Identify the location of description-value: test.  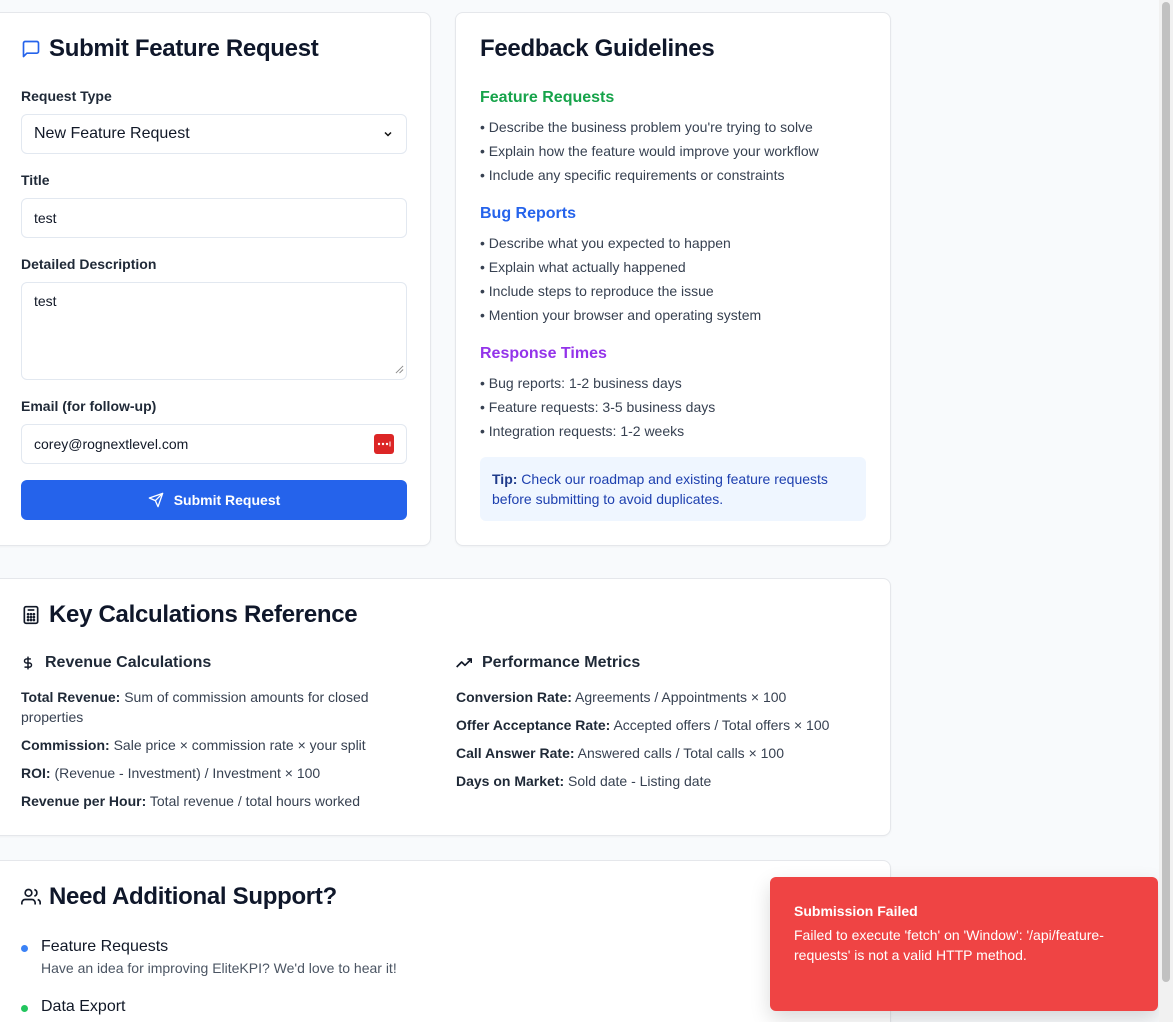
(45, 301).